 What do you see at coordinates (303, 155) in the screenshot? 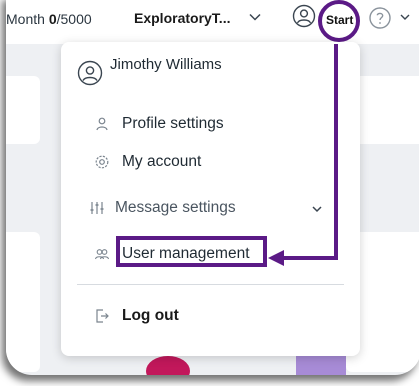
I see `annotation-arrow` at bounding box center [303, 155].